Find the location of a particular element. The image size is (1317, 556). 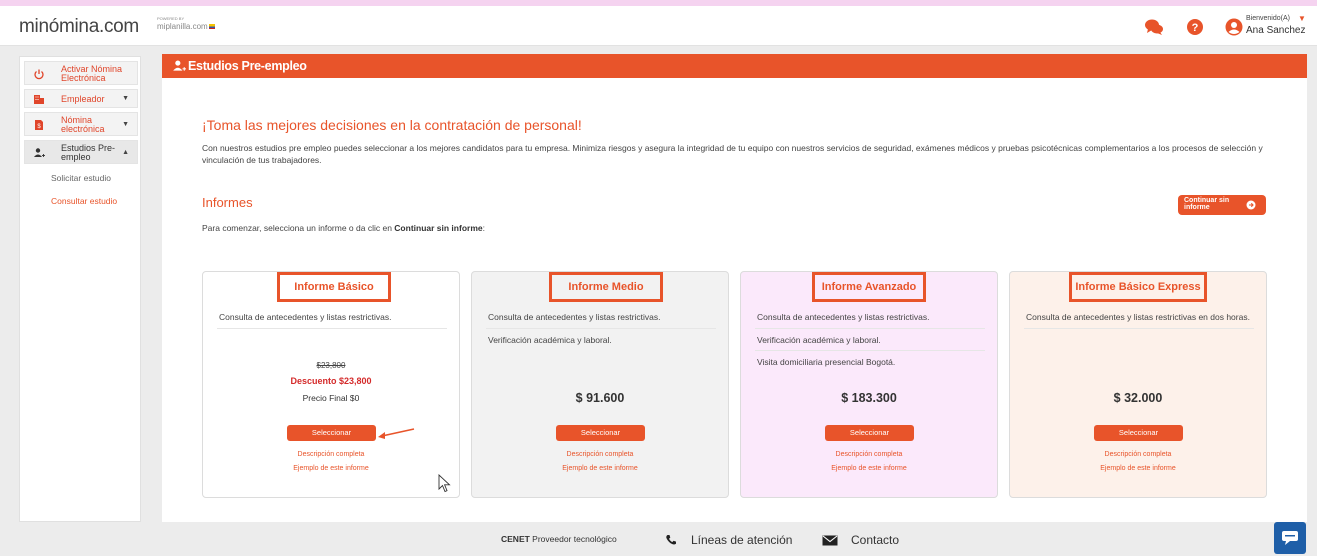

user-menu-caret-icon: ▼ is located at coordinates (1302, 18).